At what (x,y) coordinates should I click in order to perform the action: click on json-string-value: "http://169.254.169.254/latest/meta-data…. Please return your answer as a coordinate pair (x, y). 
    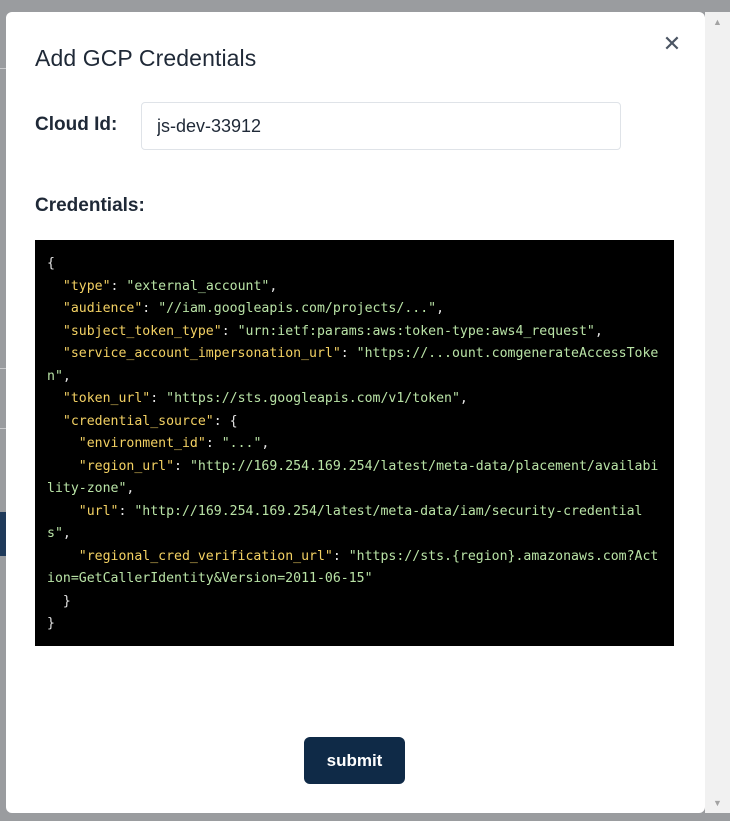
    Looking at the image, I should click on (345, 522).